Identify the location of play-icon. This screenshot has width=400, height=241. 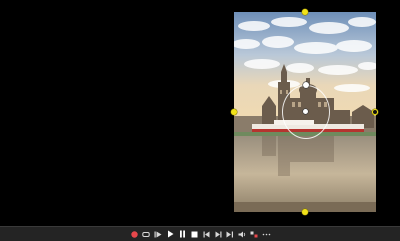
(170, 234).